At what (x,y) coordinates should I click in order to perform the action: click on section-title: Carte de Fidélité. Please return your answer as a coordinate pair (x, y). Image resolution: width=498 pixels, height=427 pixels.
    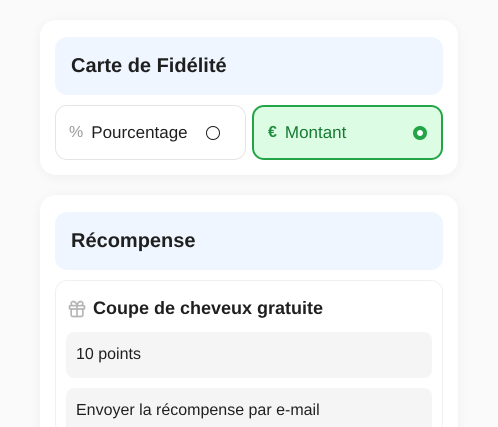
    Looking at the image, I should click on (149, 66).